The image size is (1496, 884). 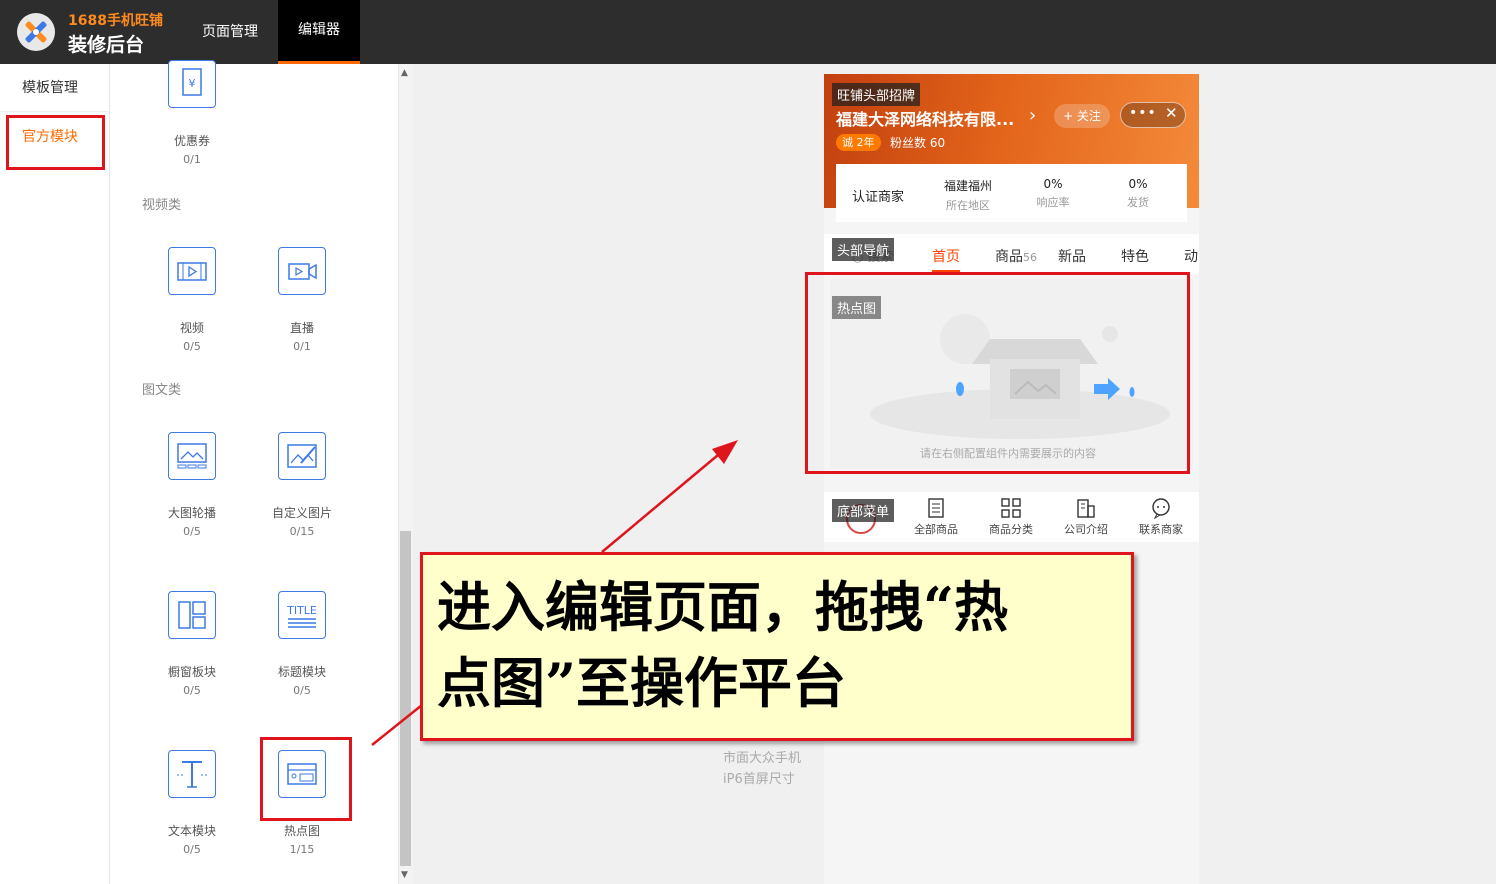 I want to click on callout-line: 点图”至操作平台, so click(x=642, y=683).